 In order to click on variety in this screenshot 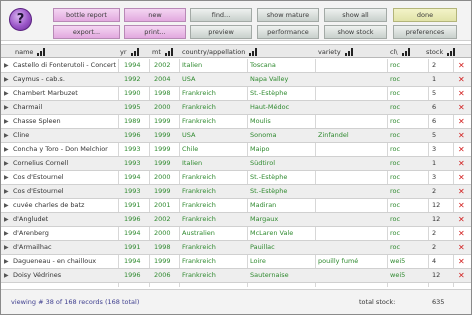, I will do `click(351, 163)`.